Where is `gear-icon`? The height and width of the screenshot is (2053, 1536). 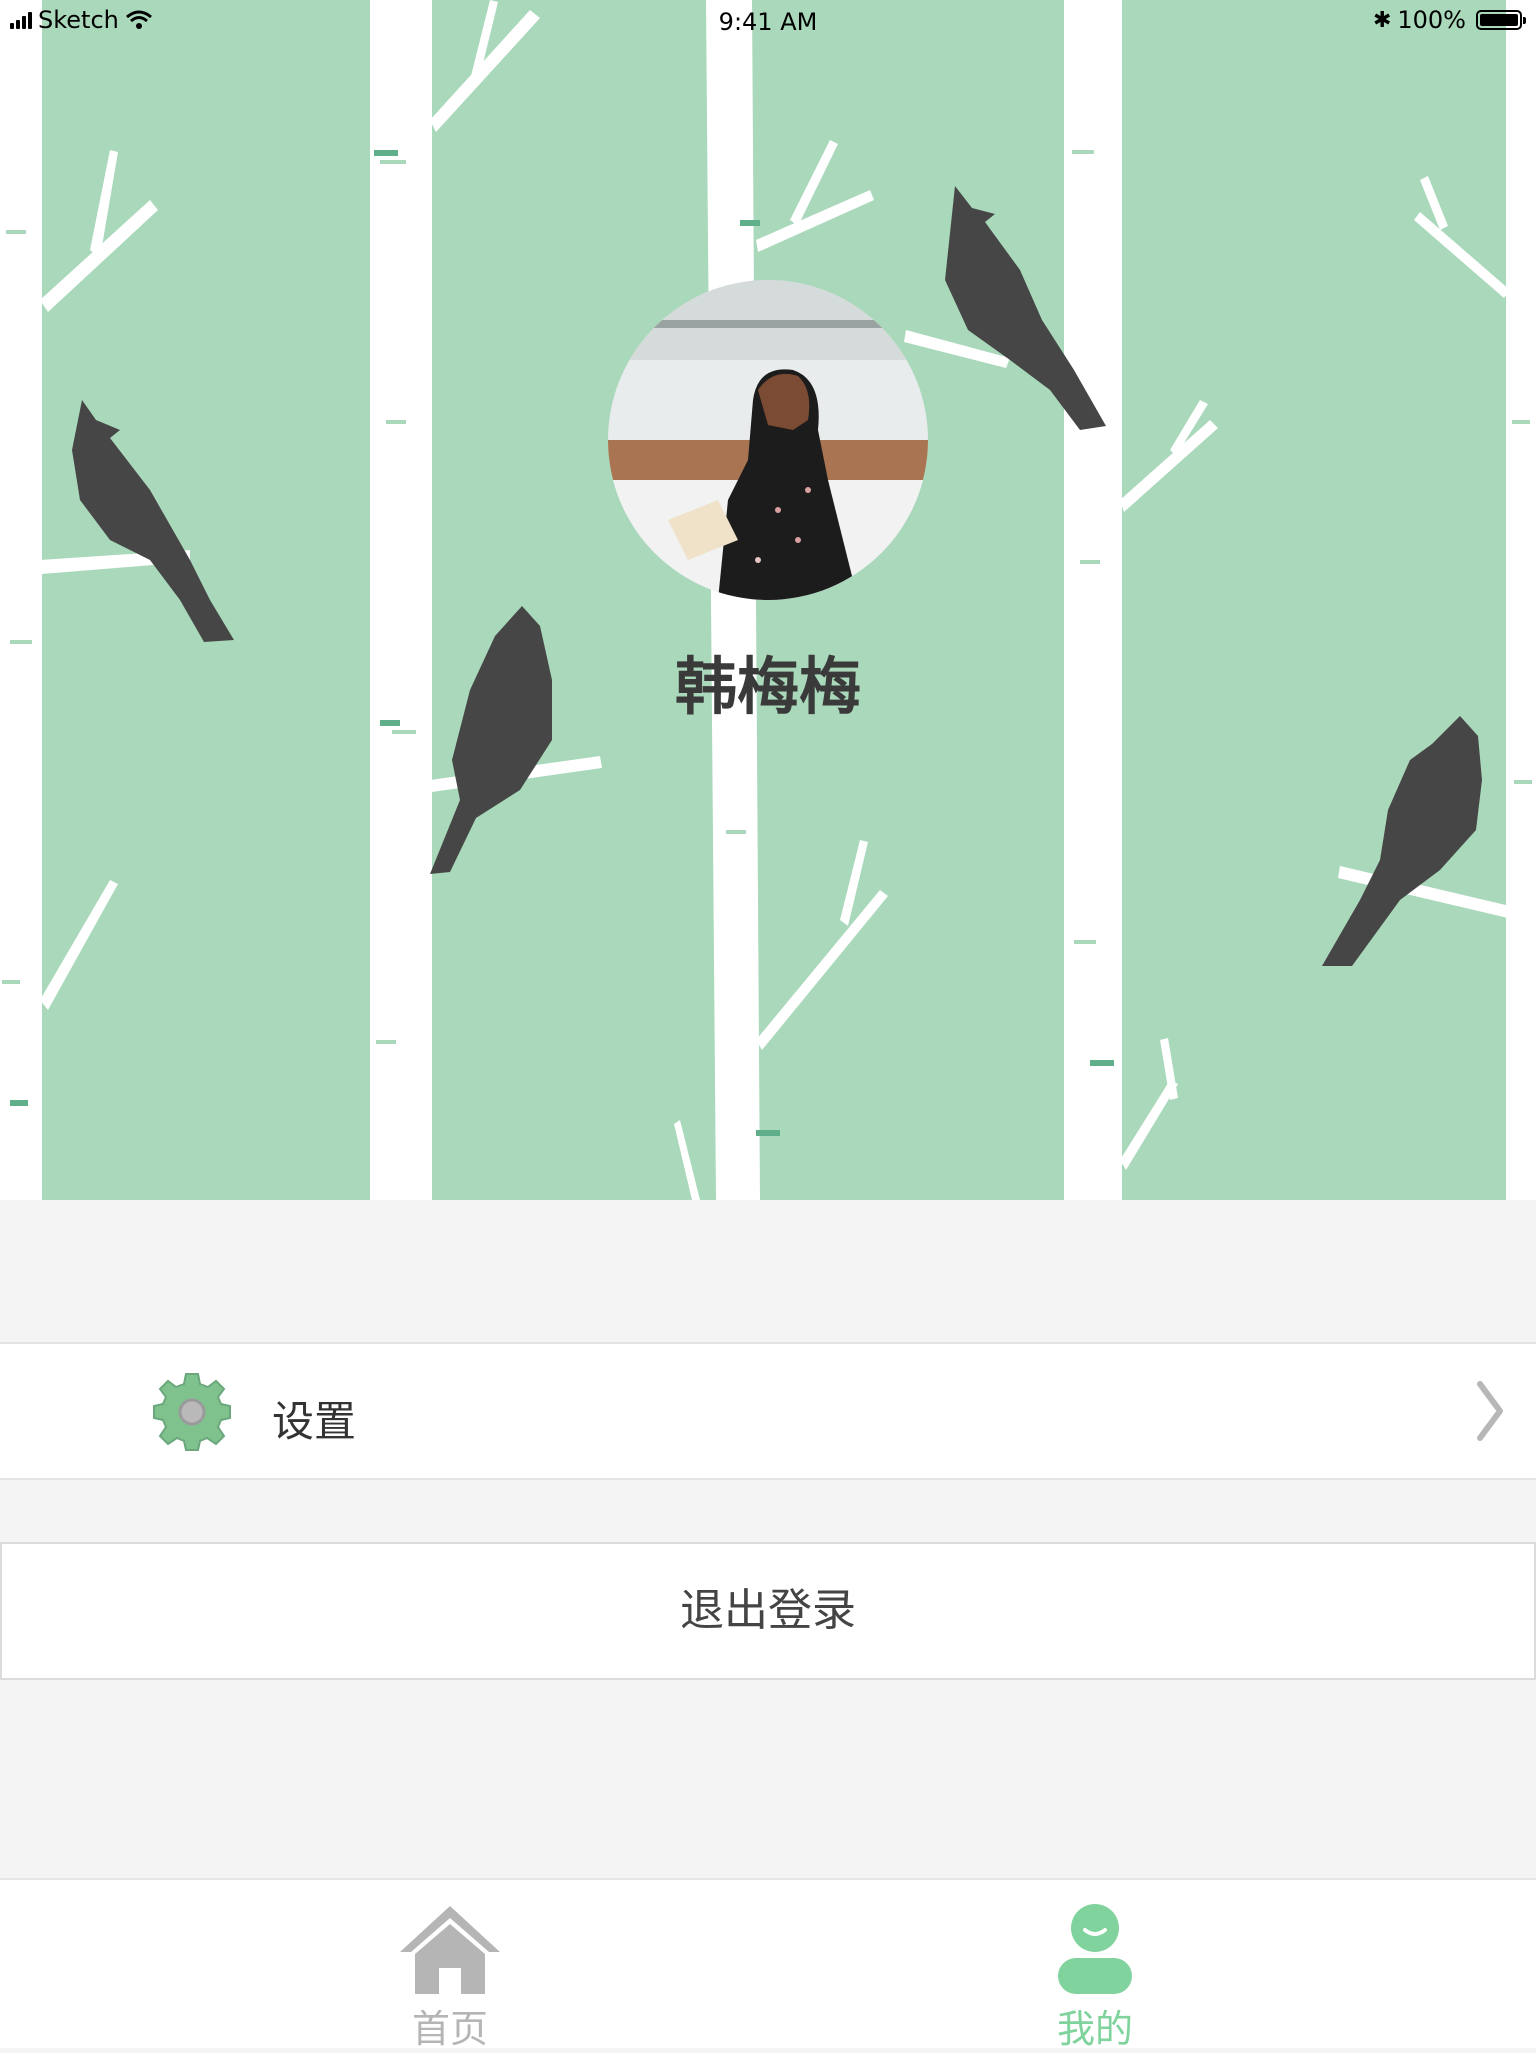
gear-icon is located at coordinates (192, 1412).